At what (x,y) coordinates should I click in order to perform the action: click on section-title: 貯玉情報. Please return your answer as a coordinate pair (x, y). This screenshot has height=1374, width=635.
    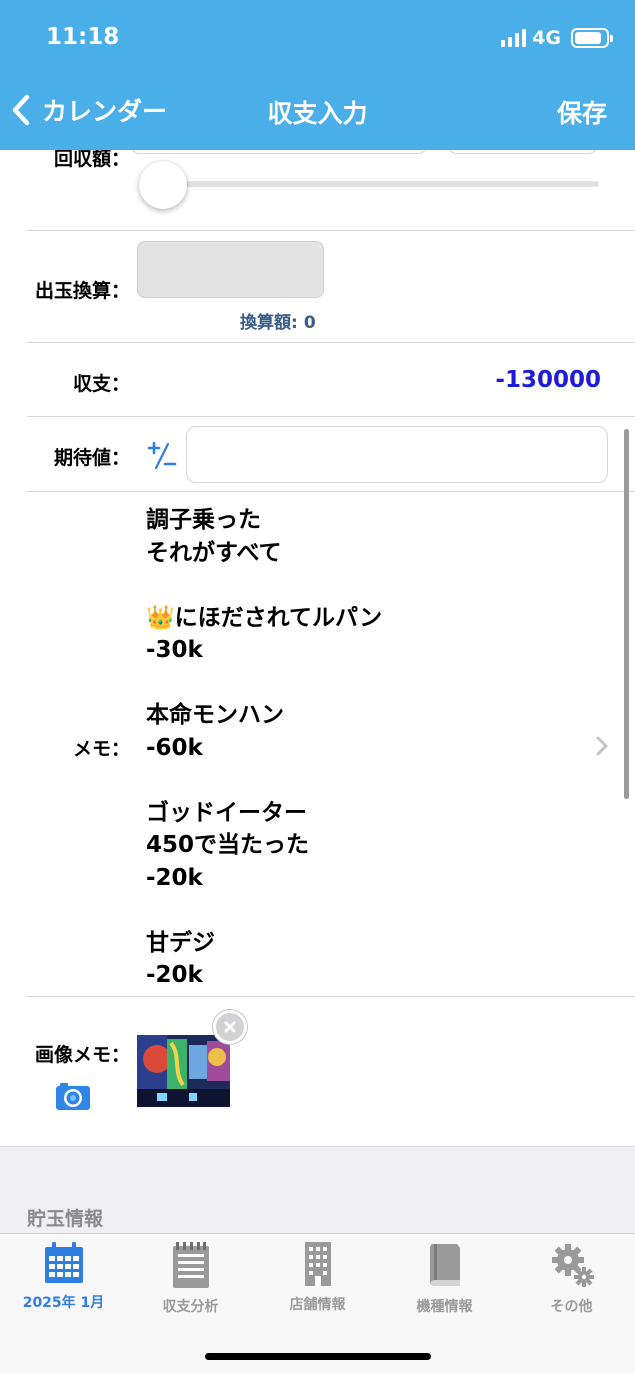
    Looking at the image, I should click on (65, 1219).